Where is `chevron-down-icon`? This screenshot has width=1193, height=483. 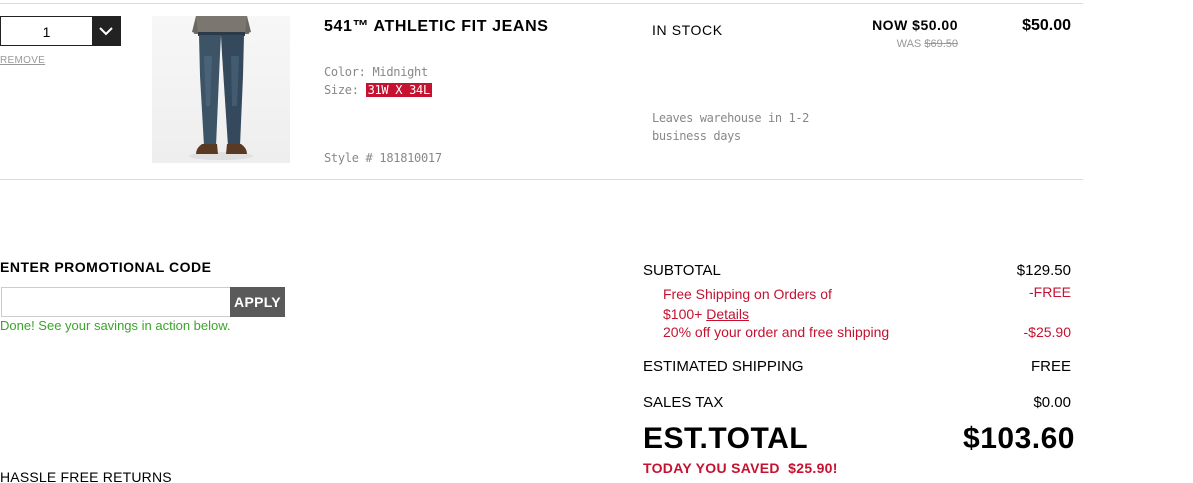
chevron-down-icon is located at coordinates (106, 31).